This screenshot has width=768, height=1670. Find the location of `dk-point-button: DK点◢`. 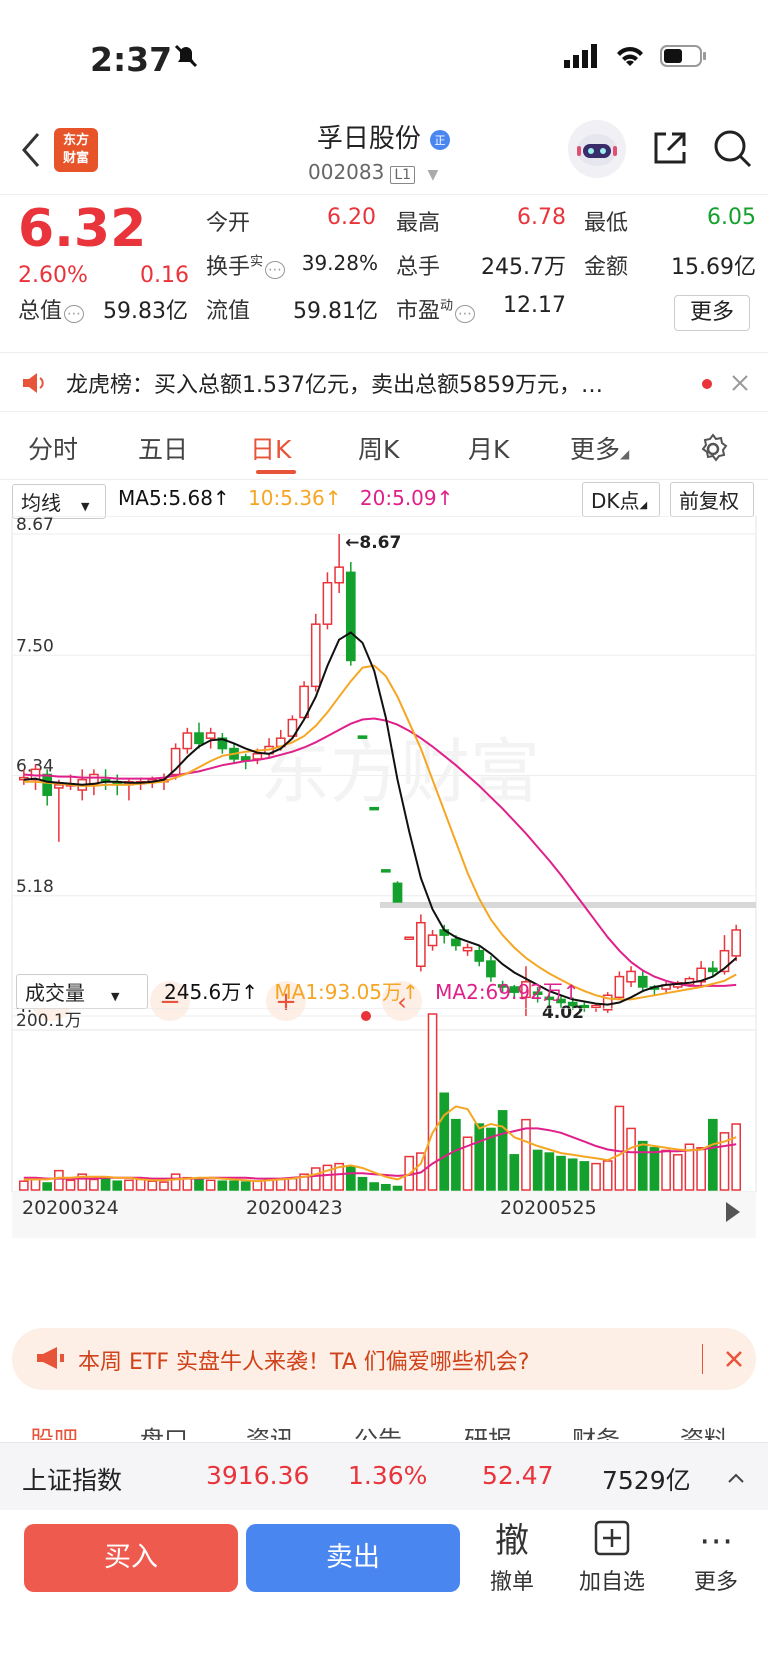

dk-point-button: DK点◢ is located at coordinates (621, 499).